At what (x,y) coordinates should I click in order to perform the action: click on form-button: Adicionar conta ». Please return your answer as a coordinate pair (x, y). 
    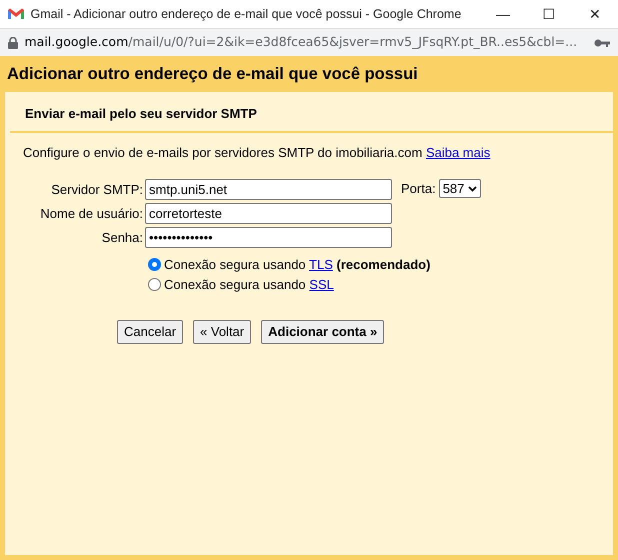
    Looking at the image, I should click on (322, 332).